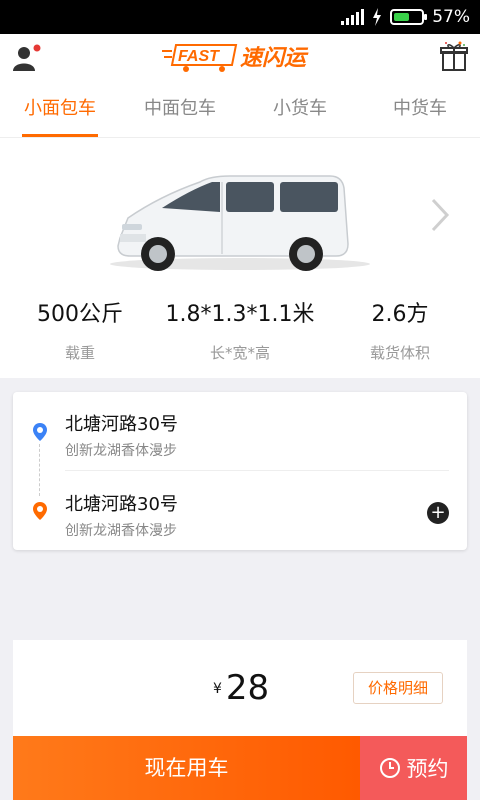 This screenshot has height=800, width=480. What do you see at coordinates (40, 432) in the screenshot?
I see `start-location-pin-icon` at bounding box center [40, 432].